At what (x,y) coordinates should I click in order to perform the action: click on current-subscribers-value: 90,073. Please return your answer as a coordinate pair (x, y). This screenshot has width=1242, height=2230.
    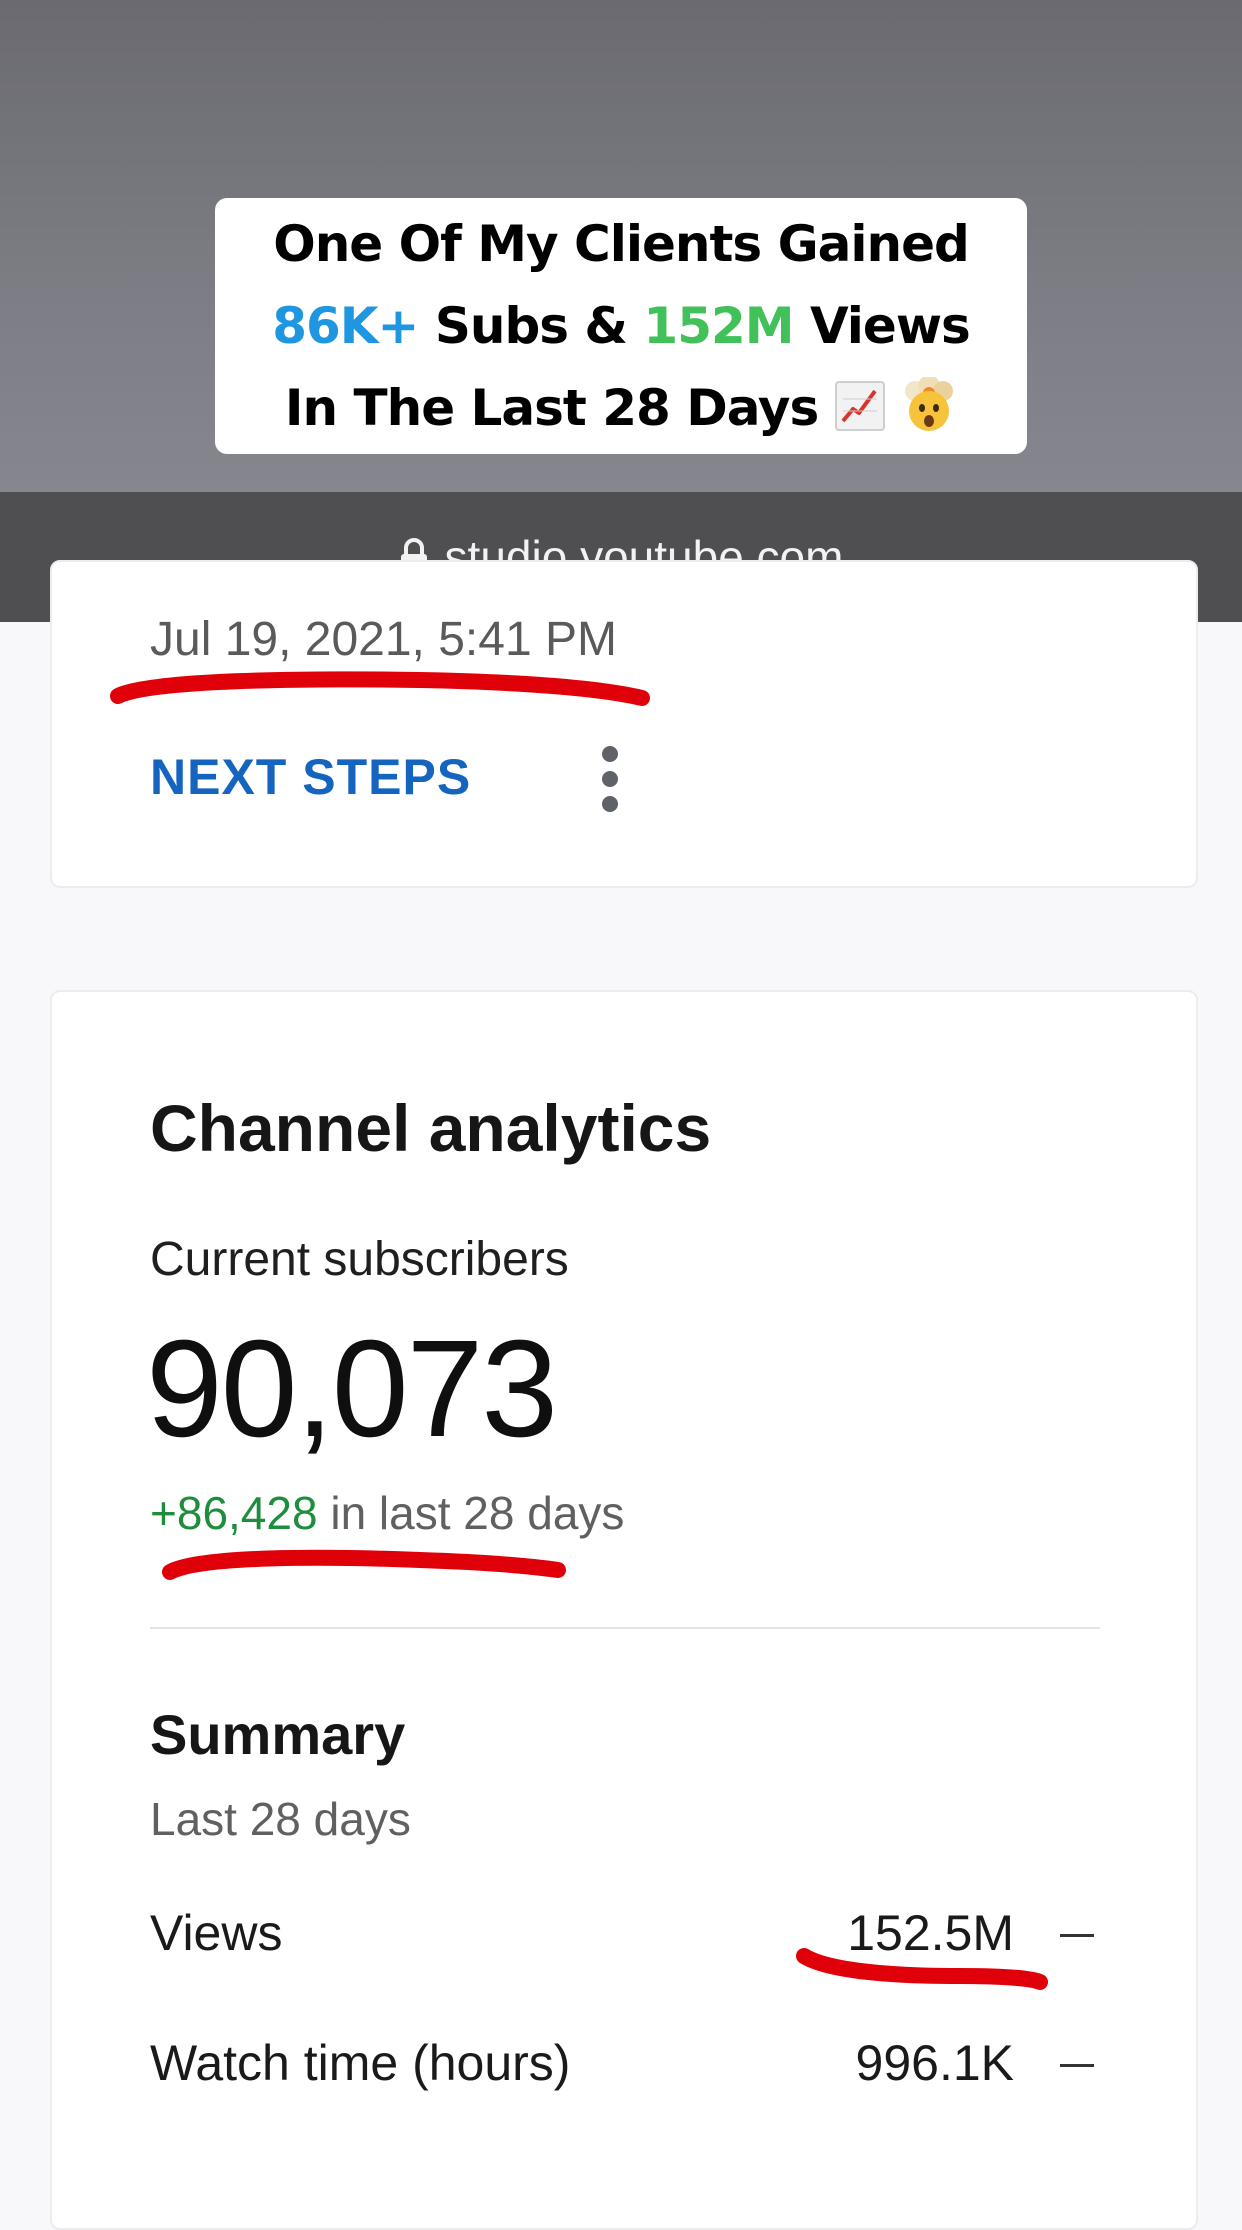
    Looking at the image, I should click on (352, 1389).